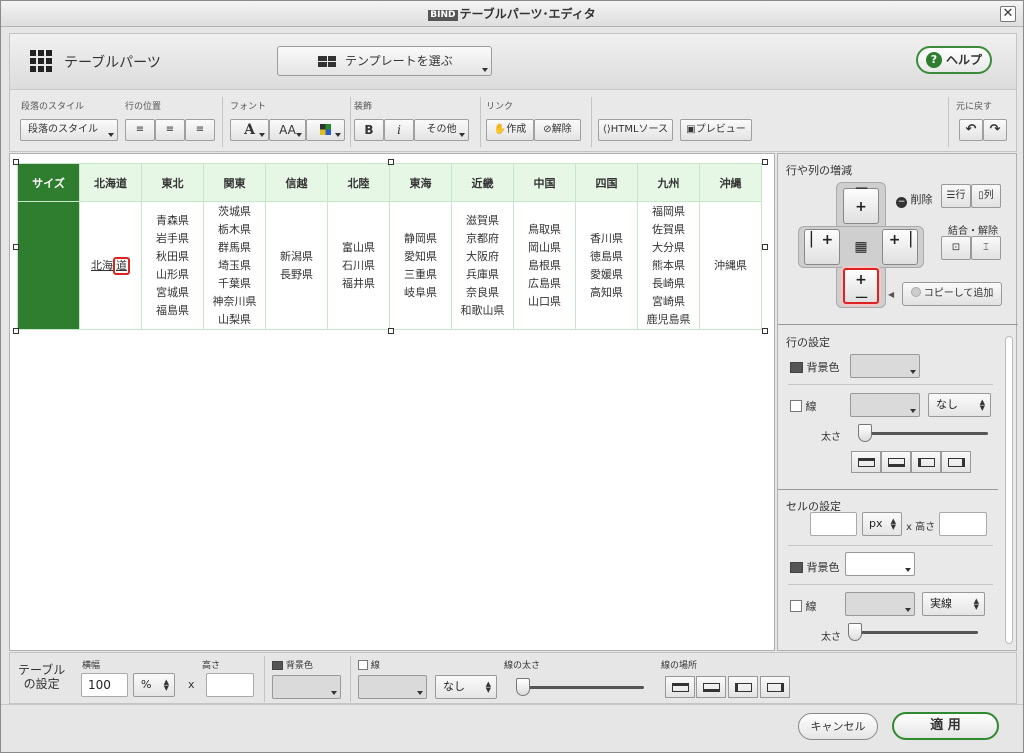 This screenshot has height=753, width=1024. Describe the element at coordinates (963, 524) in the screenshot. I see `cell-height-input` at that location.